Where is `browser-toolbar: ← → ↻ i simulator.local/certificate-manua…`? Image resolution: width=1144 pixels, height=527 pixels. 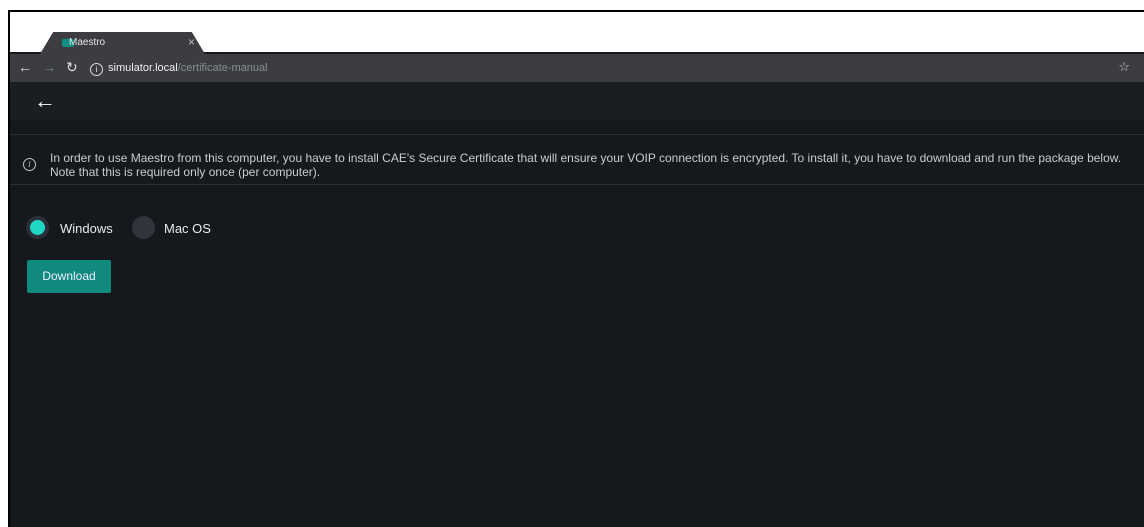 browser-toolbar: ← → ↻ i simulator.local/certificate-manua… is located at coordinates (577, 68).